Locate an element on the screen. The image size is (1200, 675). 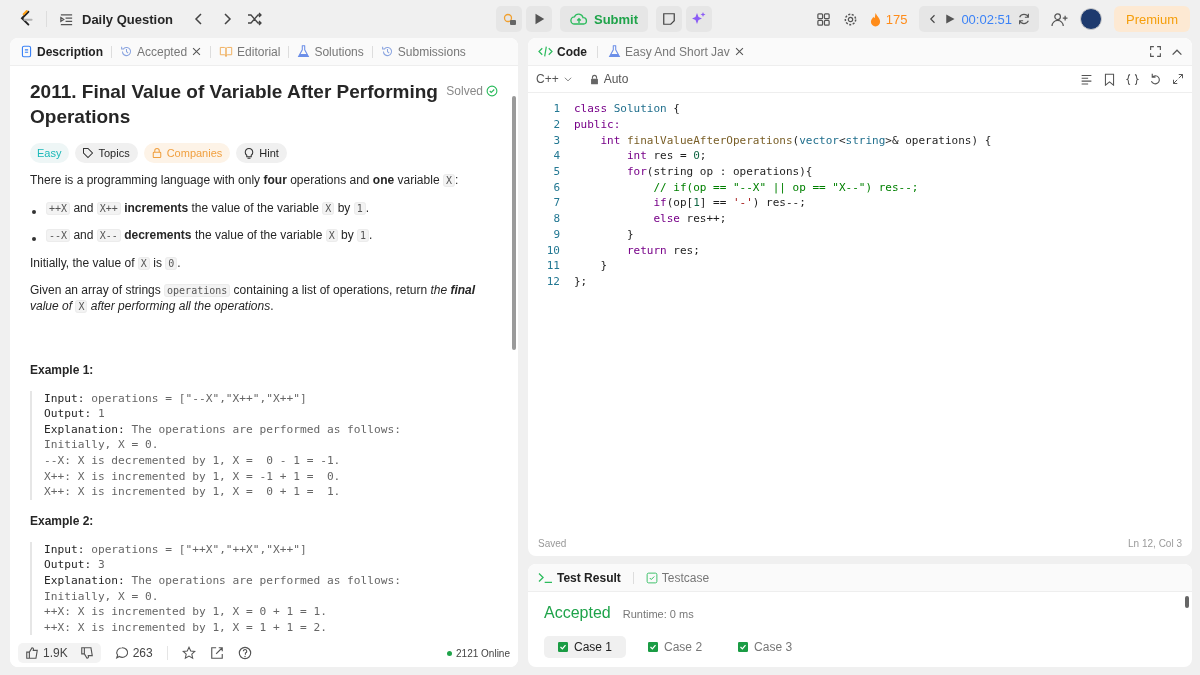
line-number: 8 is located at coordinates (556, 219).